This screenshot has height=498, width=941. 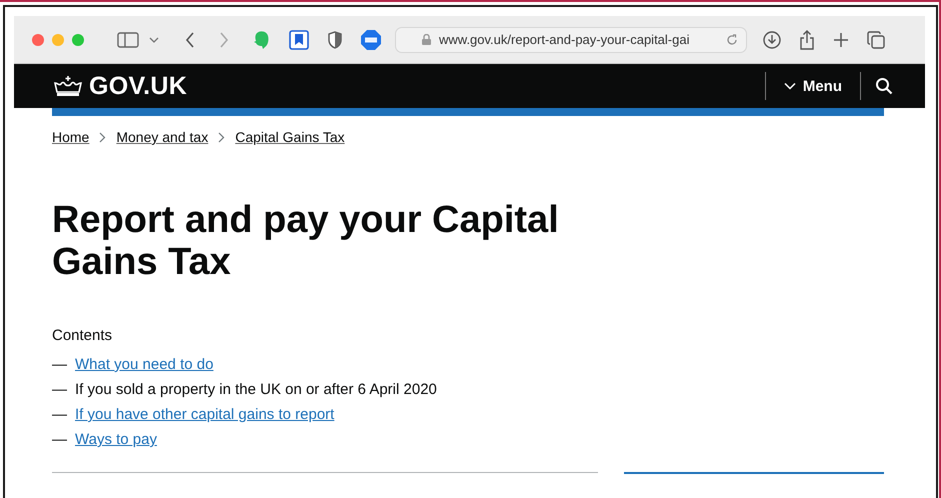 I want to click on new-tab-icon, so click(x=841, y=40).